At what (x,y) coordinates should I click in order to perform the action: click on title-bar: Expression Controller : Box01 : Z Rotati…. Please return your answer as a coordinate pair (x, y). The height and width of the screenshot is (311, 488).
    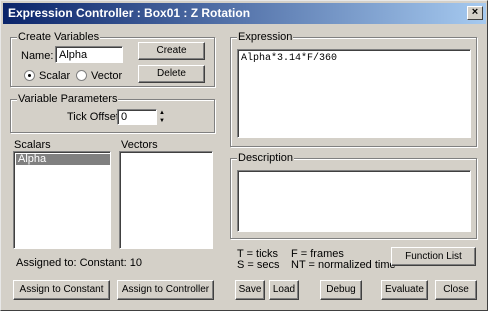
    Looking at the image, I should click on (244, 13).